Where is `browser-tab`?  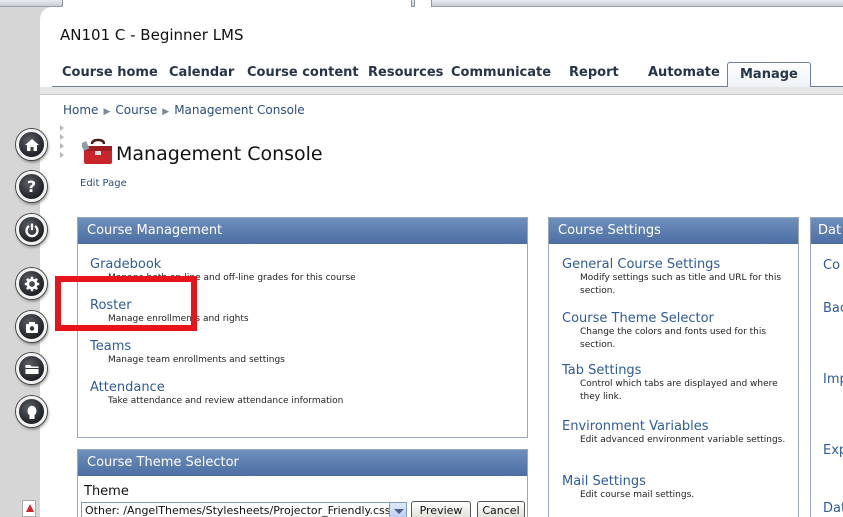
browser-tab is located at coordinates (237, 3).